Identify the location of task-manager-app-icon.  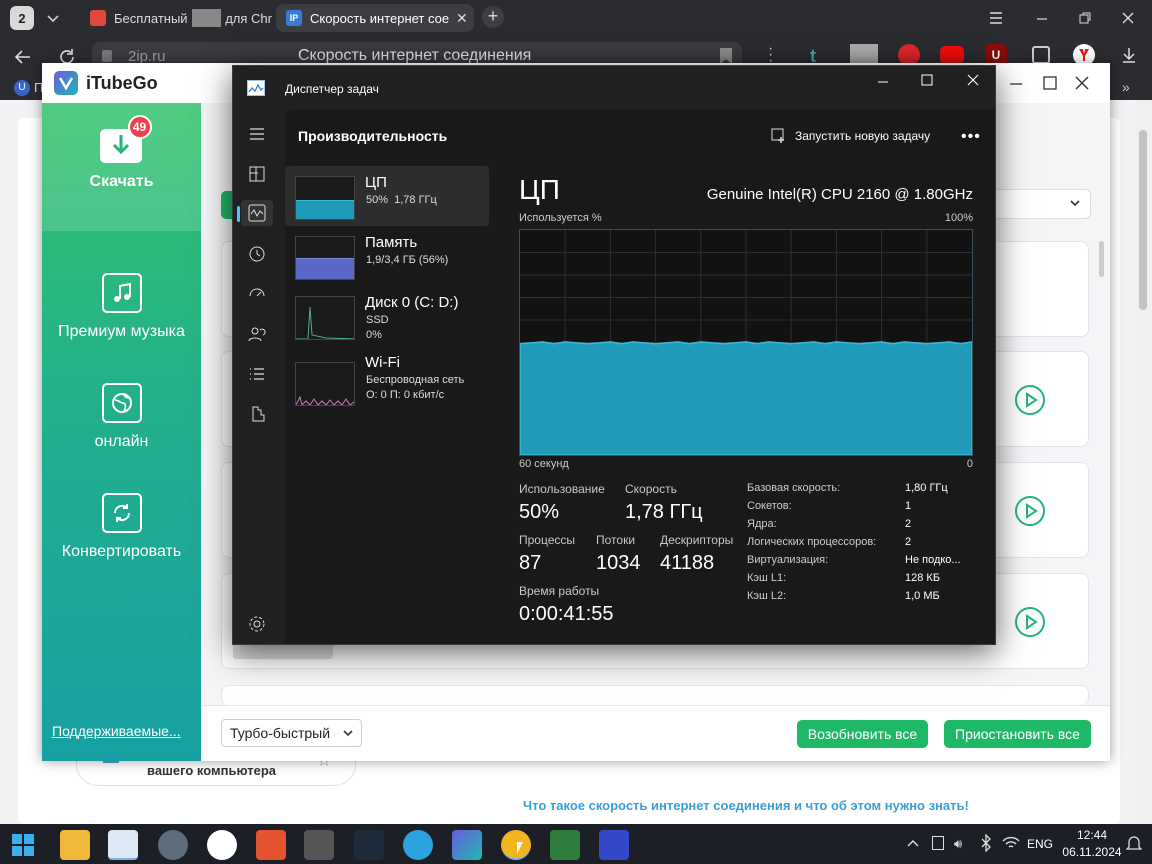
(256, 88).